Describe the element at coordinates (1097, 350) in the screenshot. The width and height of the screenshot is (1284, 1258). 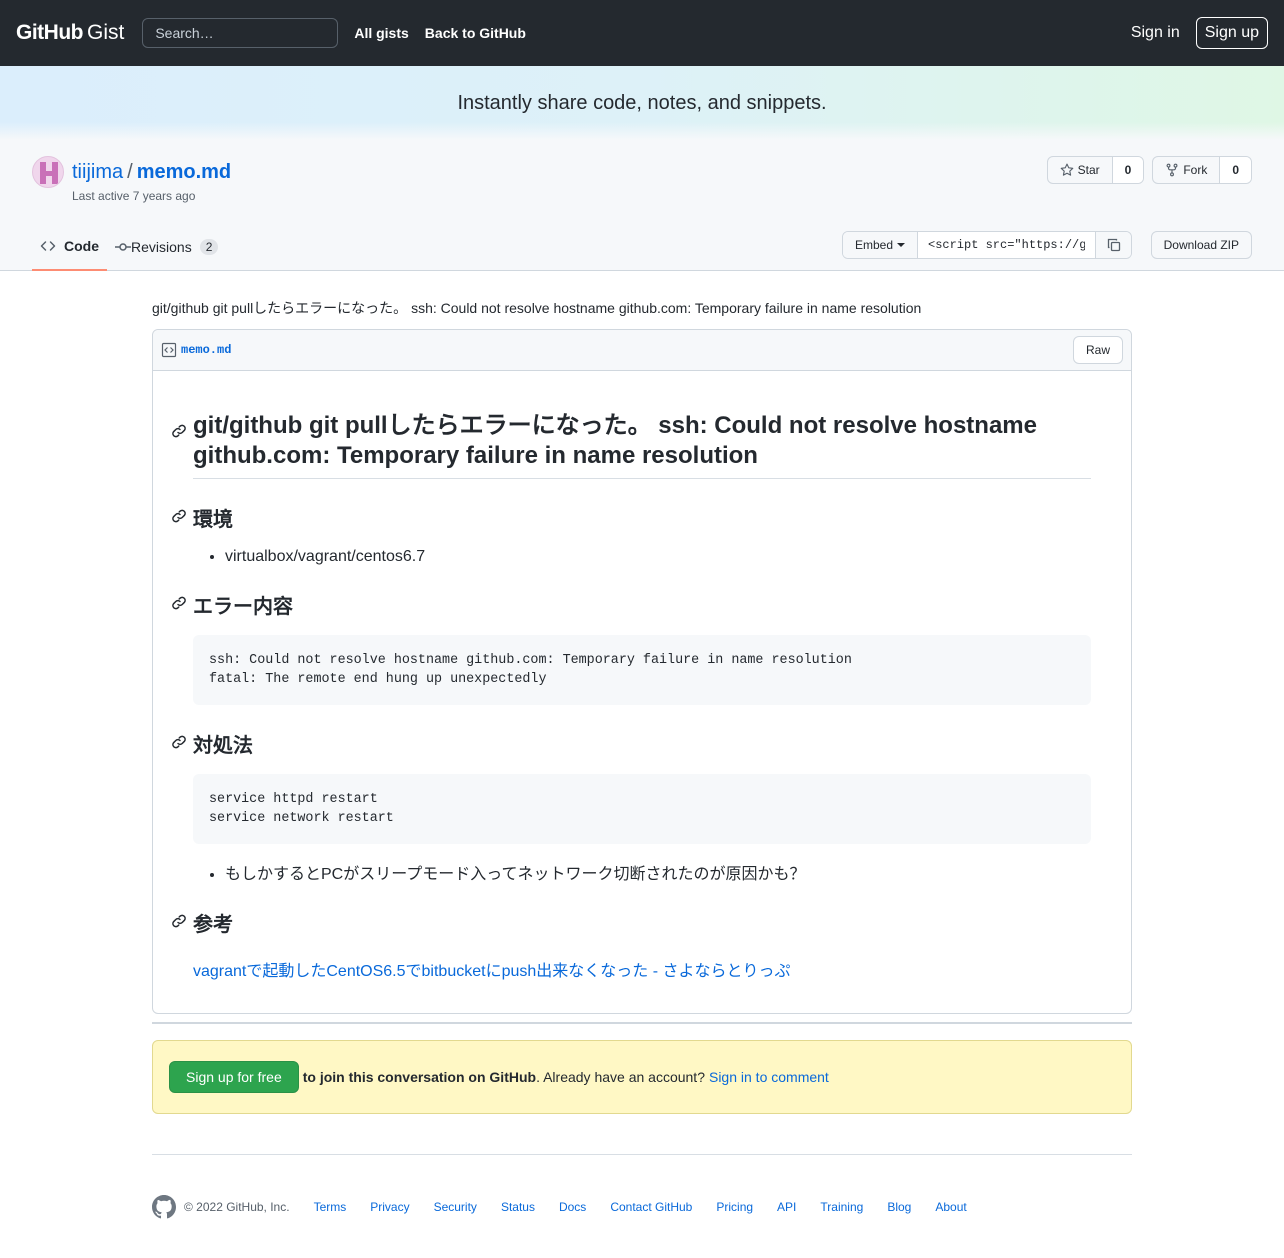
I see `raw-button: Raw` at that location.